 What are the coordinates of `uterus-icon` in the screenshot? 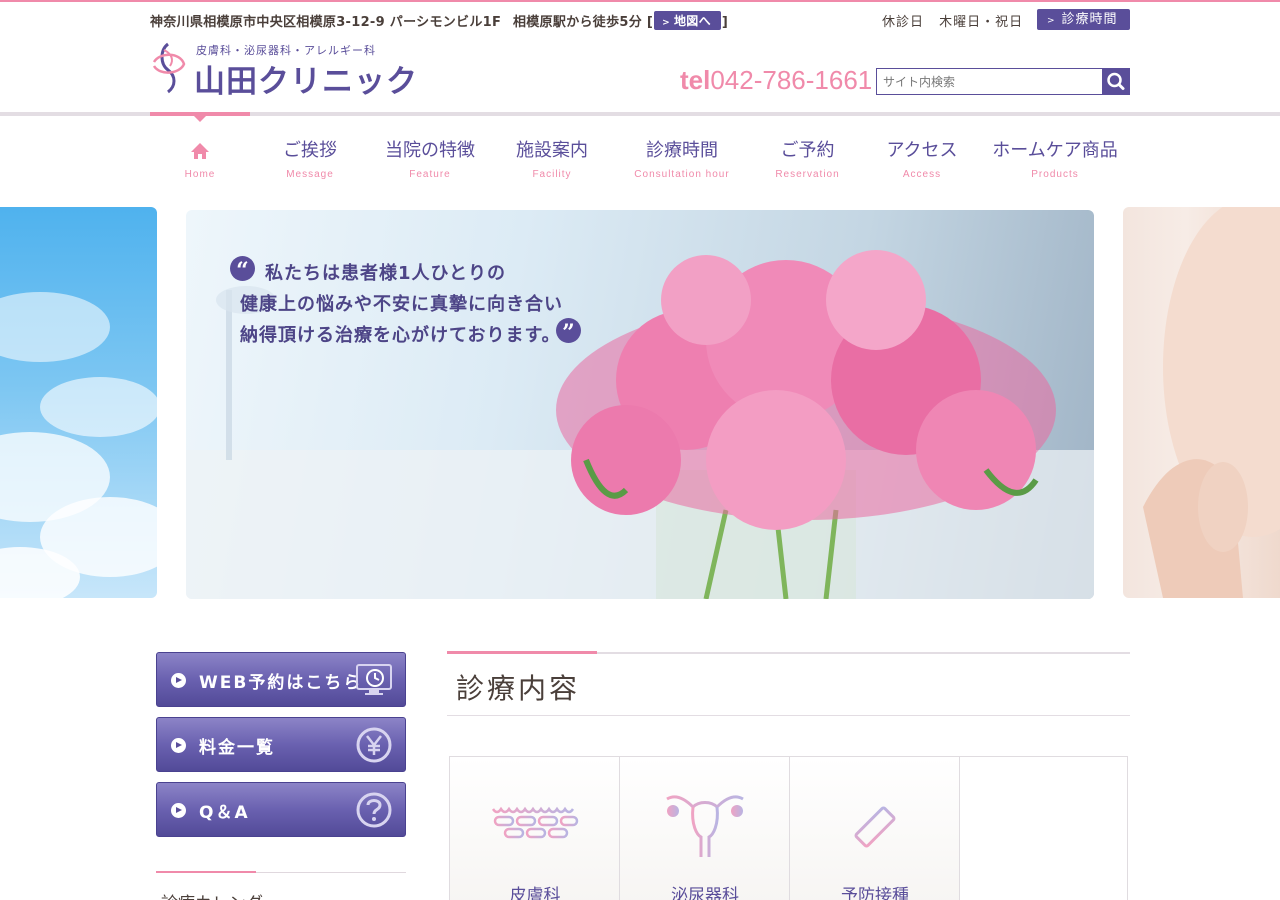 It's located at (705, 826).